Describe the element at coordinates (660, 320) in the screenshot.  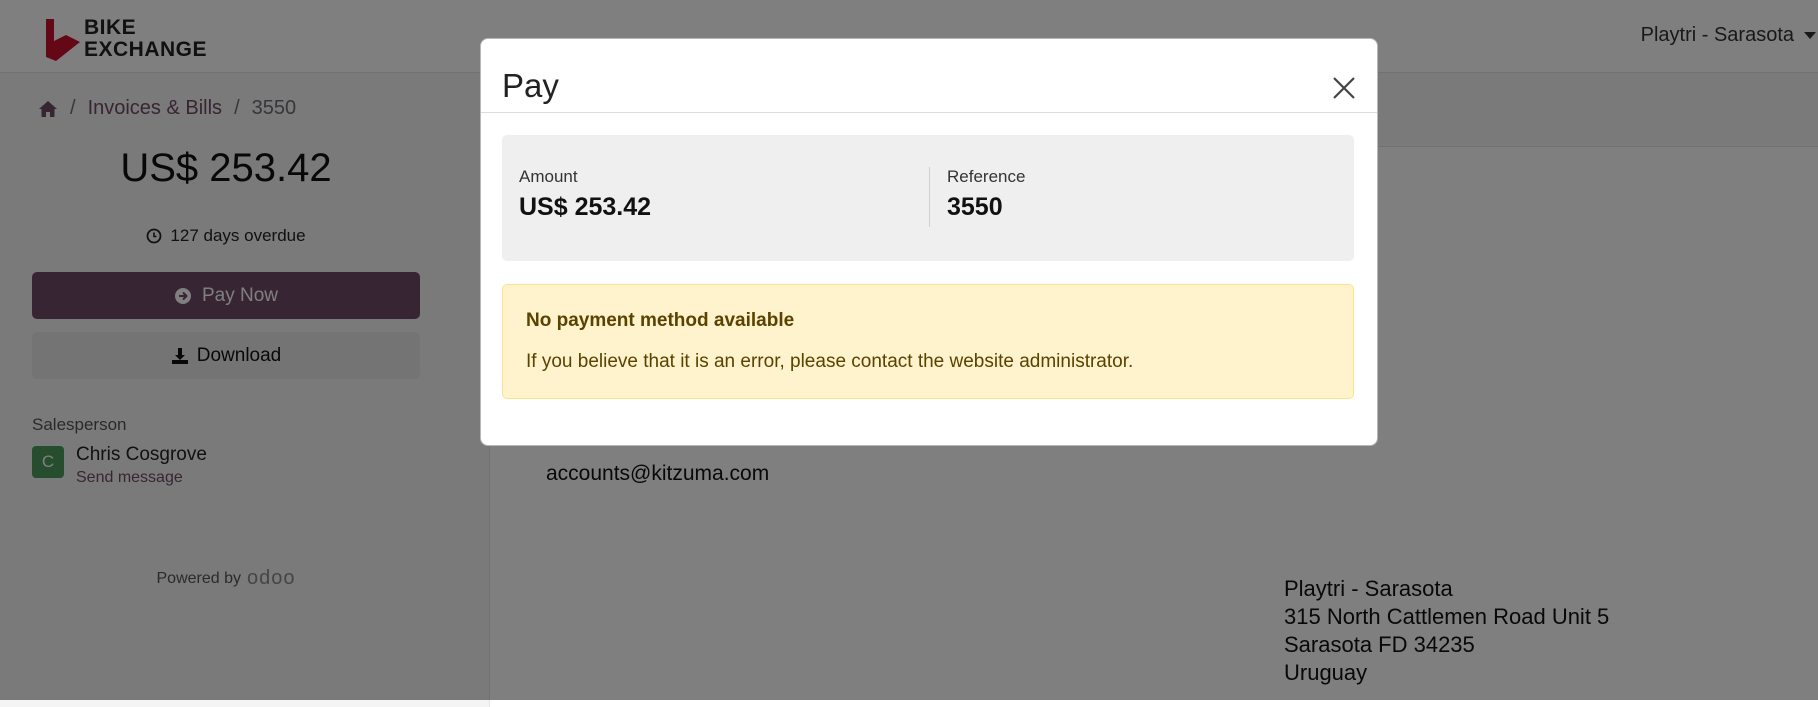
I see `alert-title: No payment method available` at that location.